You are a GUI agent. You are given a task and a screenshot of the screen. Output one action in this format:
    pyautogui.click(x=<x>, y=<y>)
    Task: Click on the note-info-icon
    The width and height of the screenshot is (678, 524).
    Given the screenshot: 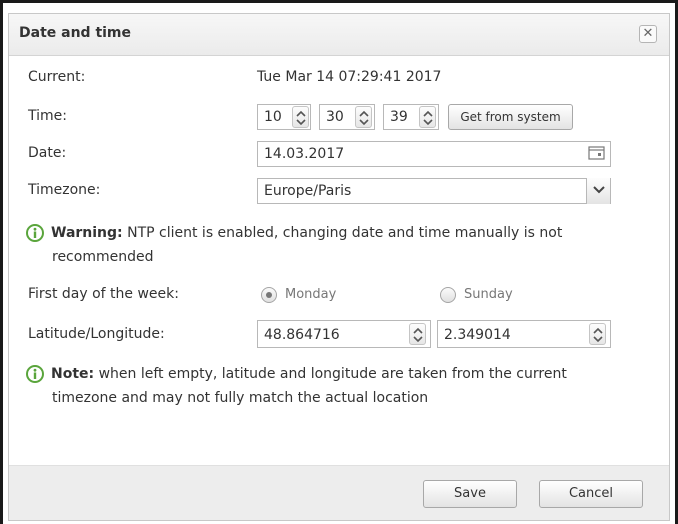 What is the action you would take?
    pyautogui.click(x=35, y=374)
    